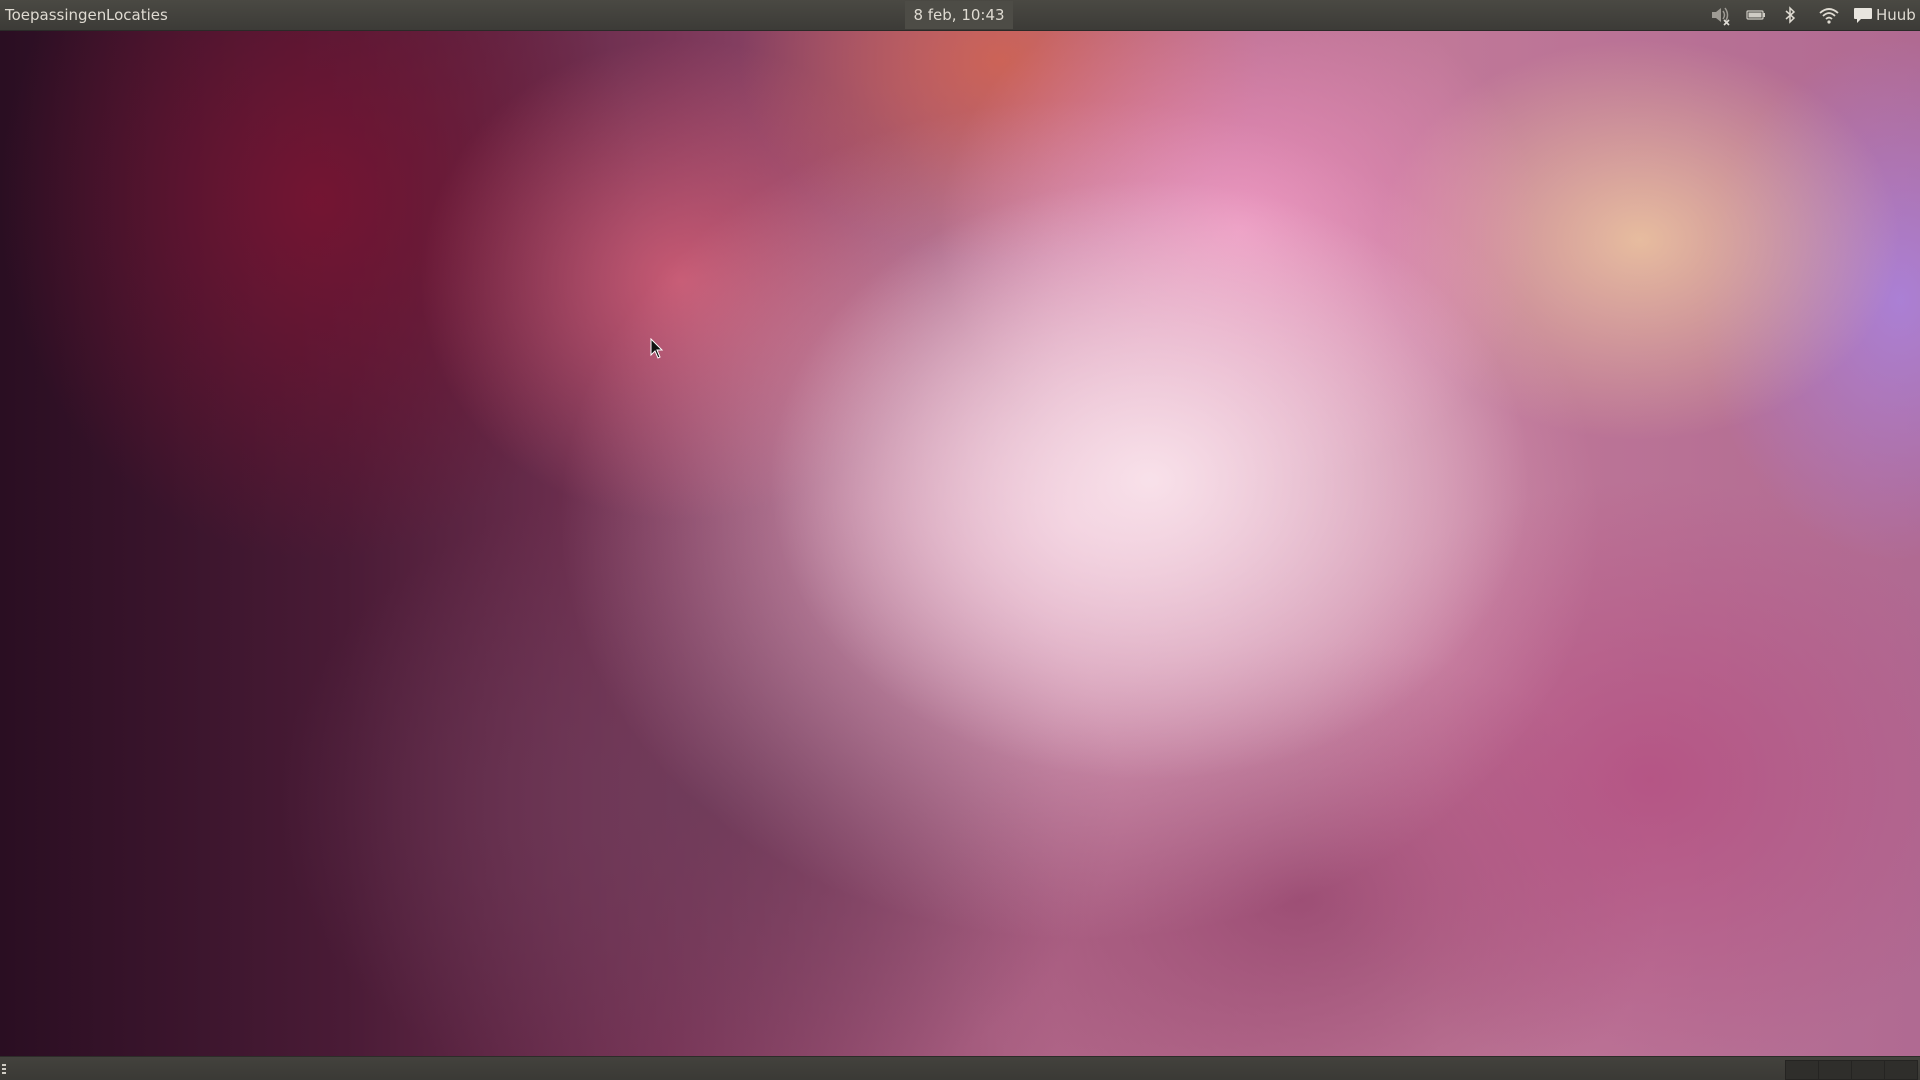  Describe the element at coordinates (960, 1068) in the screenshot. I see `bottom-panel` at that location.